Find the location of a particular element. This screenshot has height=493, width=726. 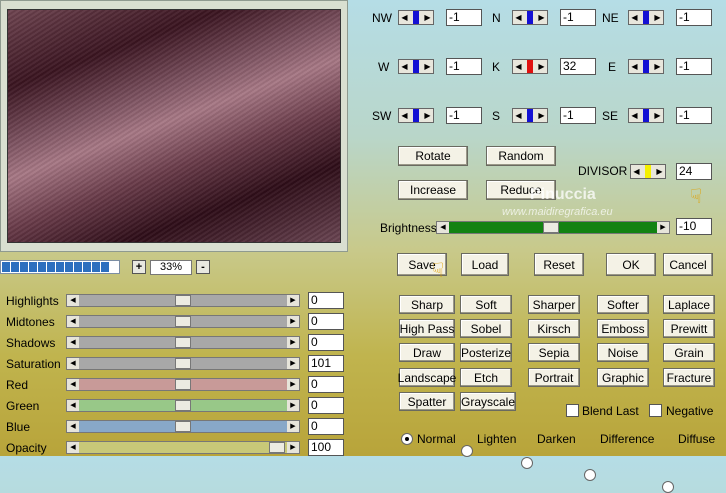

filter-sepia-button: Sepia is located at coordinates (554, 352).